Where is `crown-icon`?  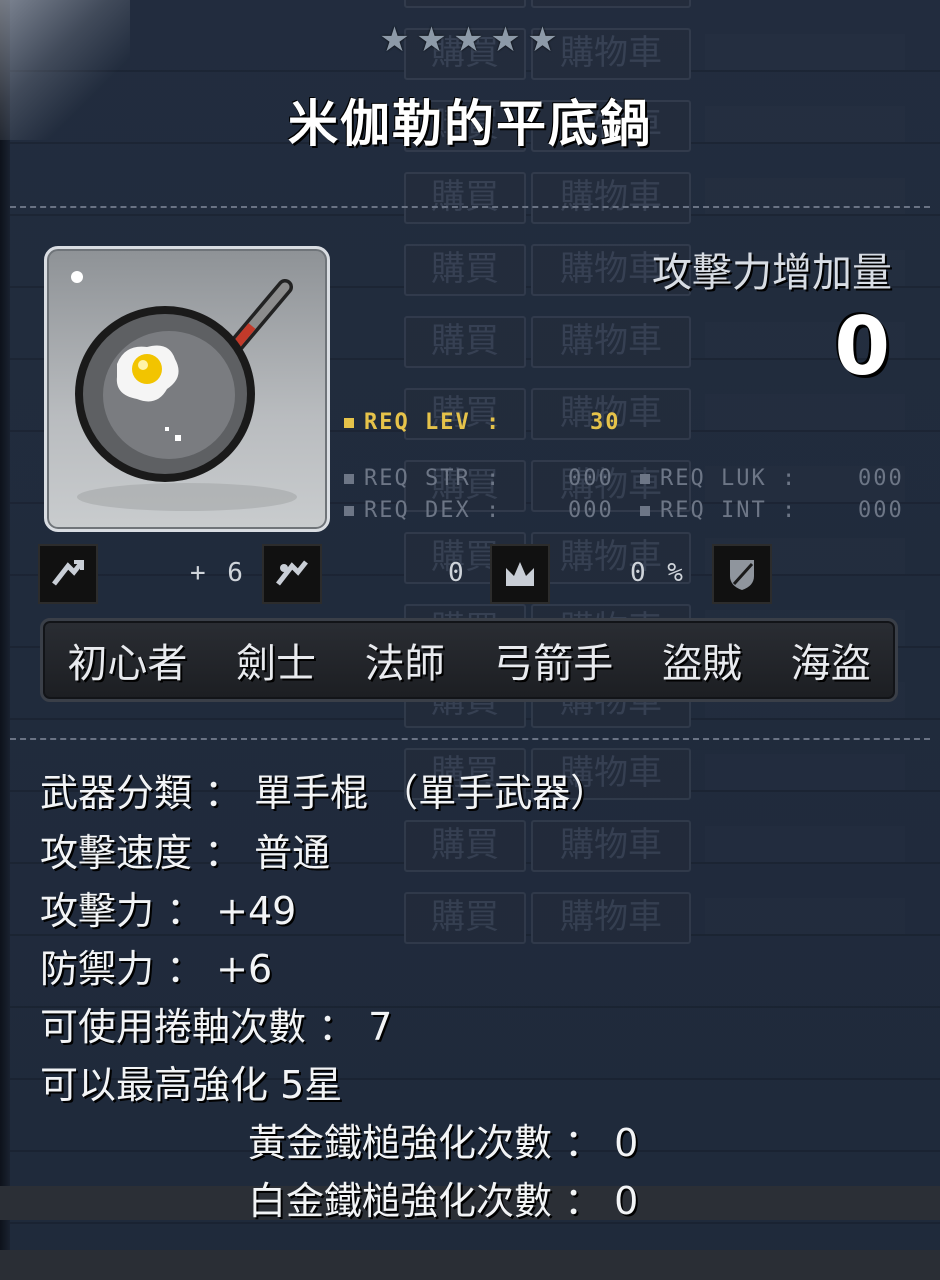 crown-icon is located at coordinates (520, 574).